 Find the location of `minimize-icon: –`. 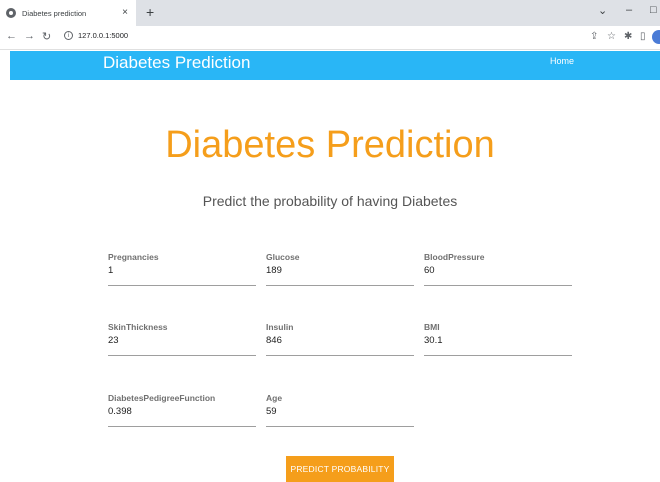

minimize-icon: – is located at coordinates (629, 10).